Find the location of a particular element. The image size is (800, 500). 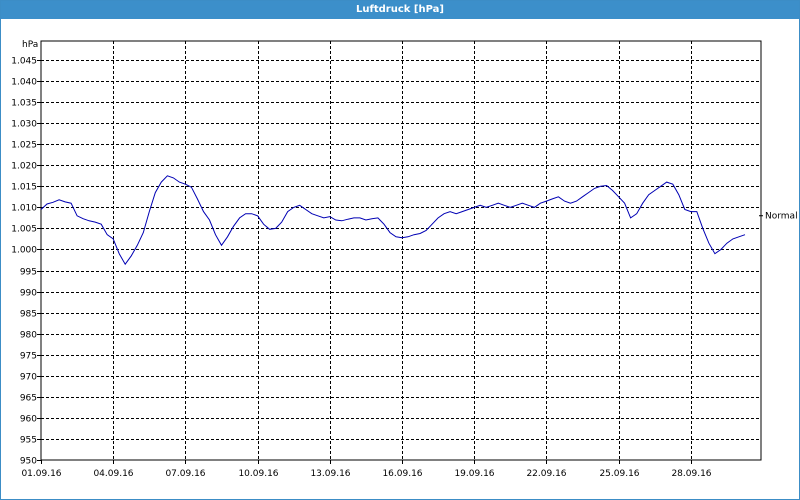

x-tick-label: 25.09.16 is located at coordinates (619, 474).